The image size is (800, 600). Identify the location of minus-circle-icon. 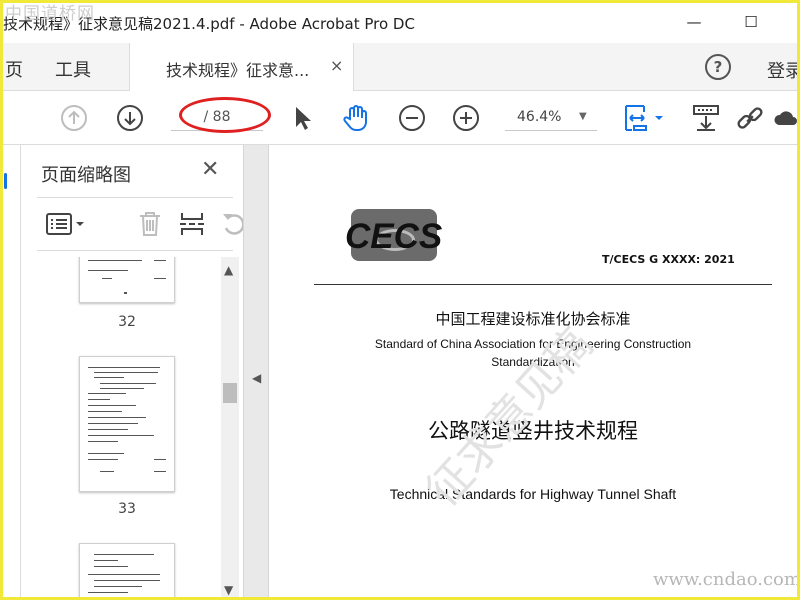
(412, 118).